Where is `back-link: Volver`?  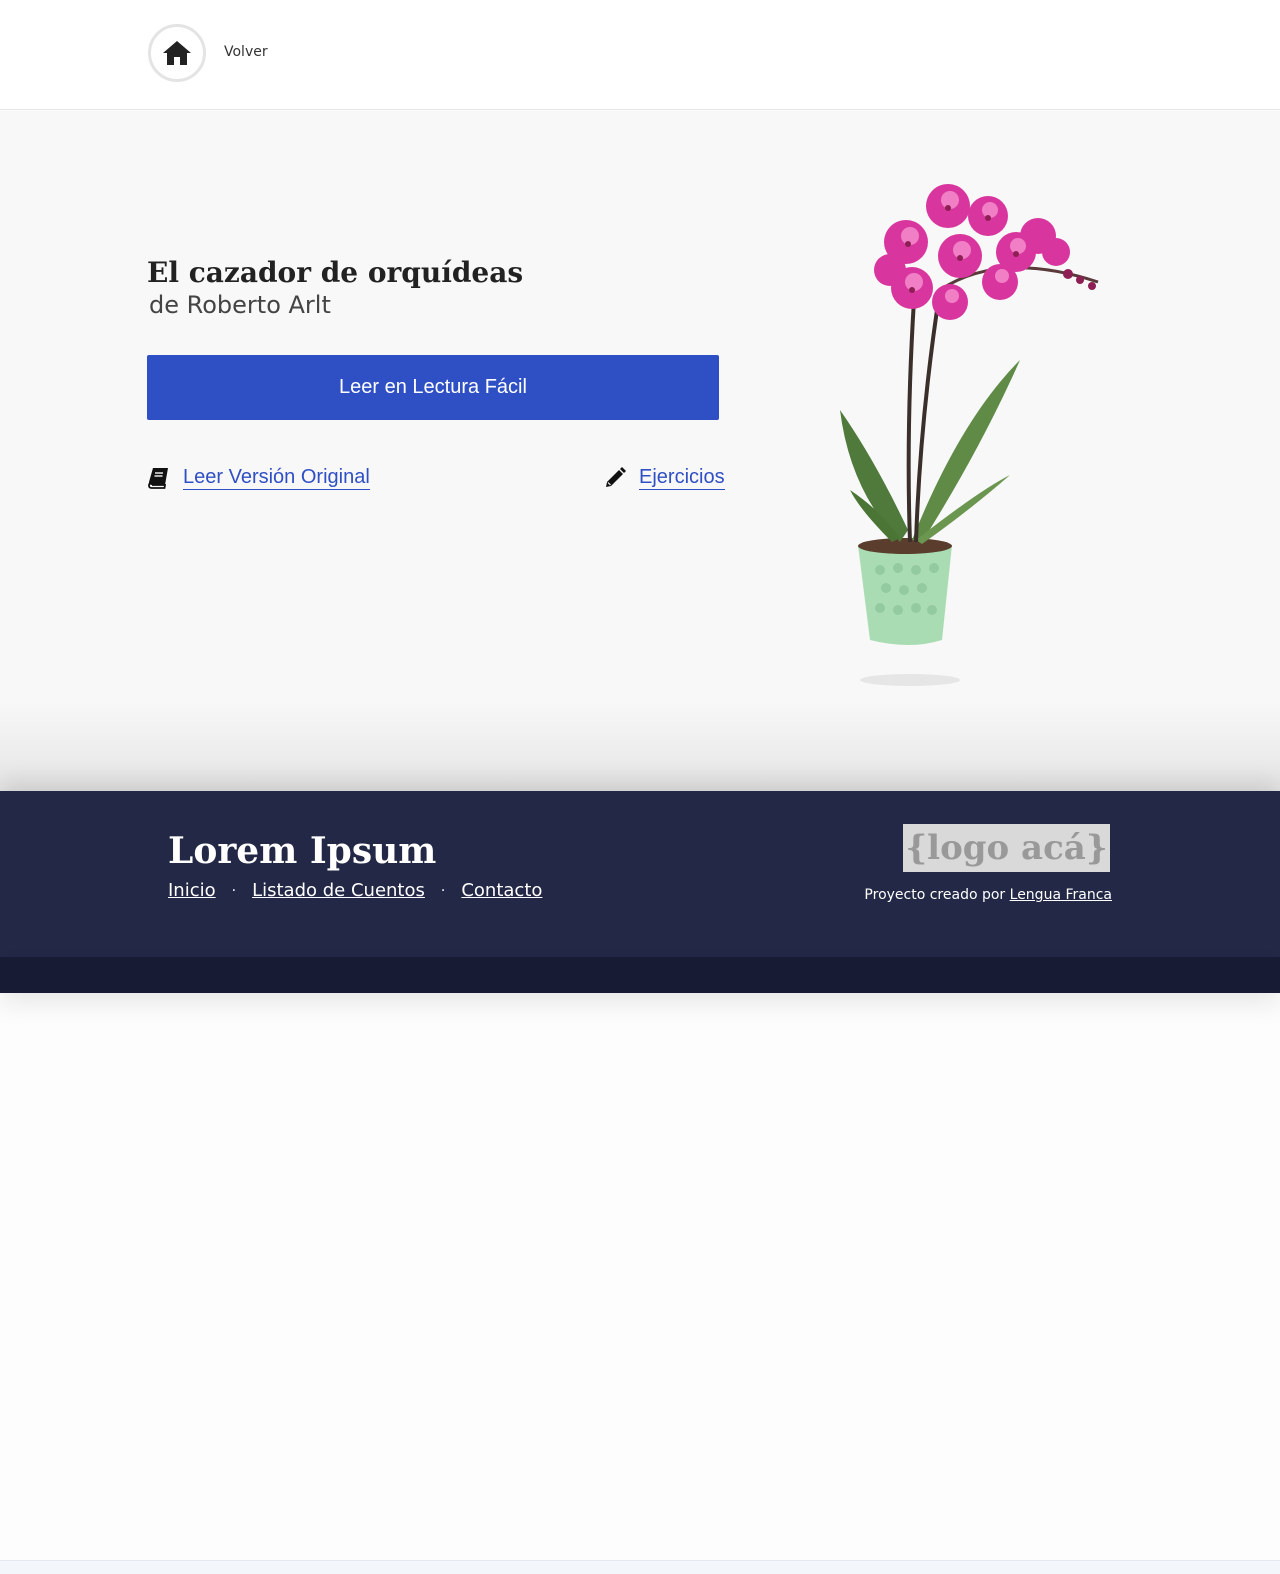 back-link: Volver is located at coordinates (246, 52).